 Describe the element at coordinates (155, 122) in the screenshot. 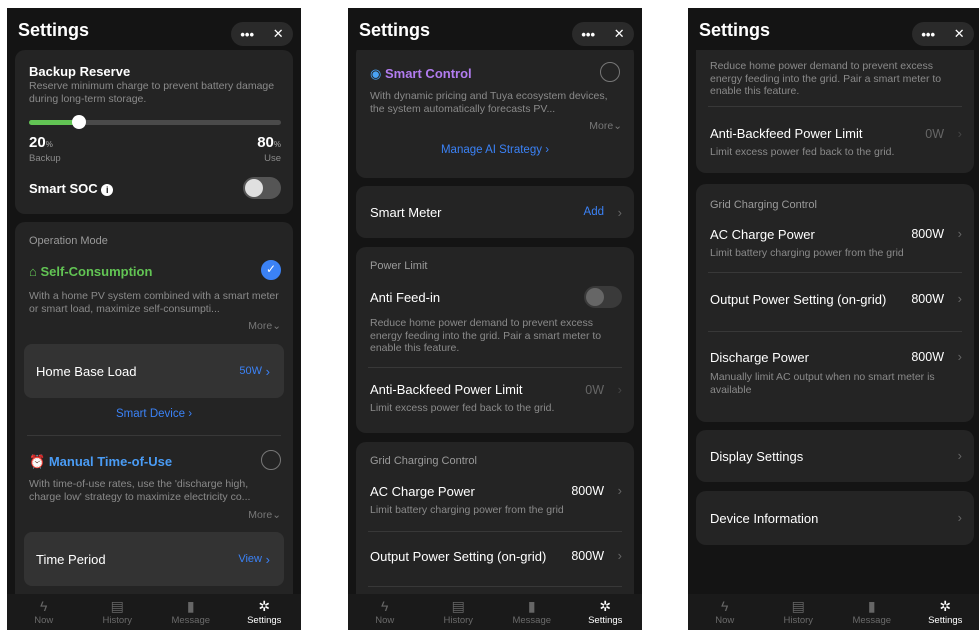

I see `backup-reserve-slider` at that location.